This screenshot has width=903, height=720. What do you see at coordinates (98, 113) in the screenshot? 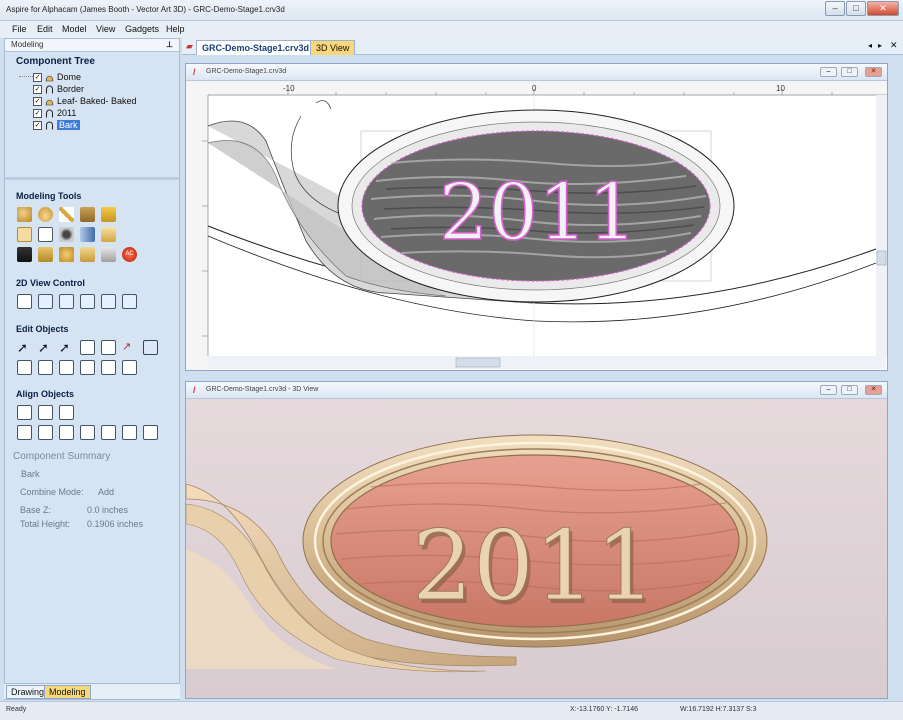
I see `tree-item-2011: ✓ 2011` at bounding box center [98, 113].